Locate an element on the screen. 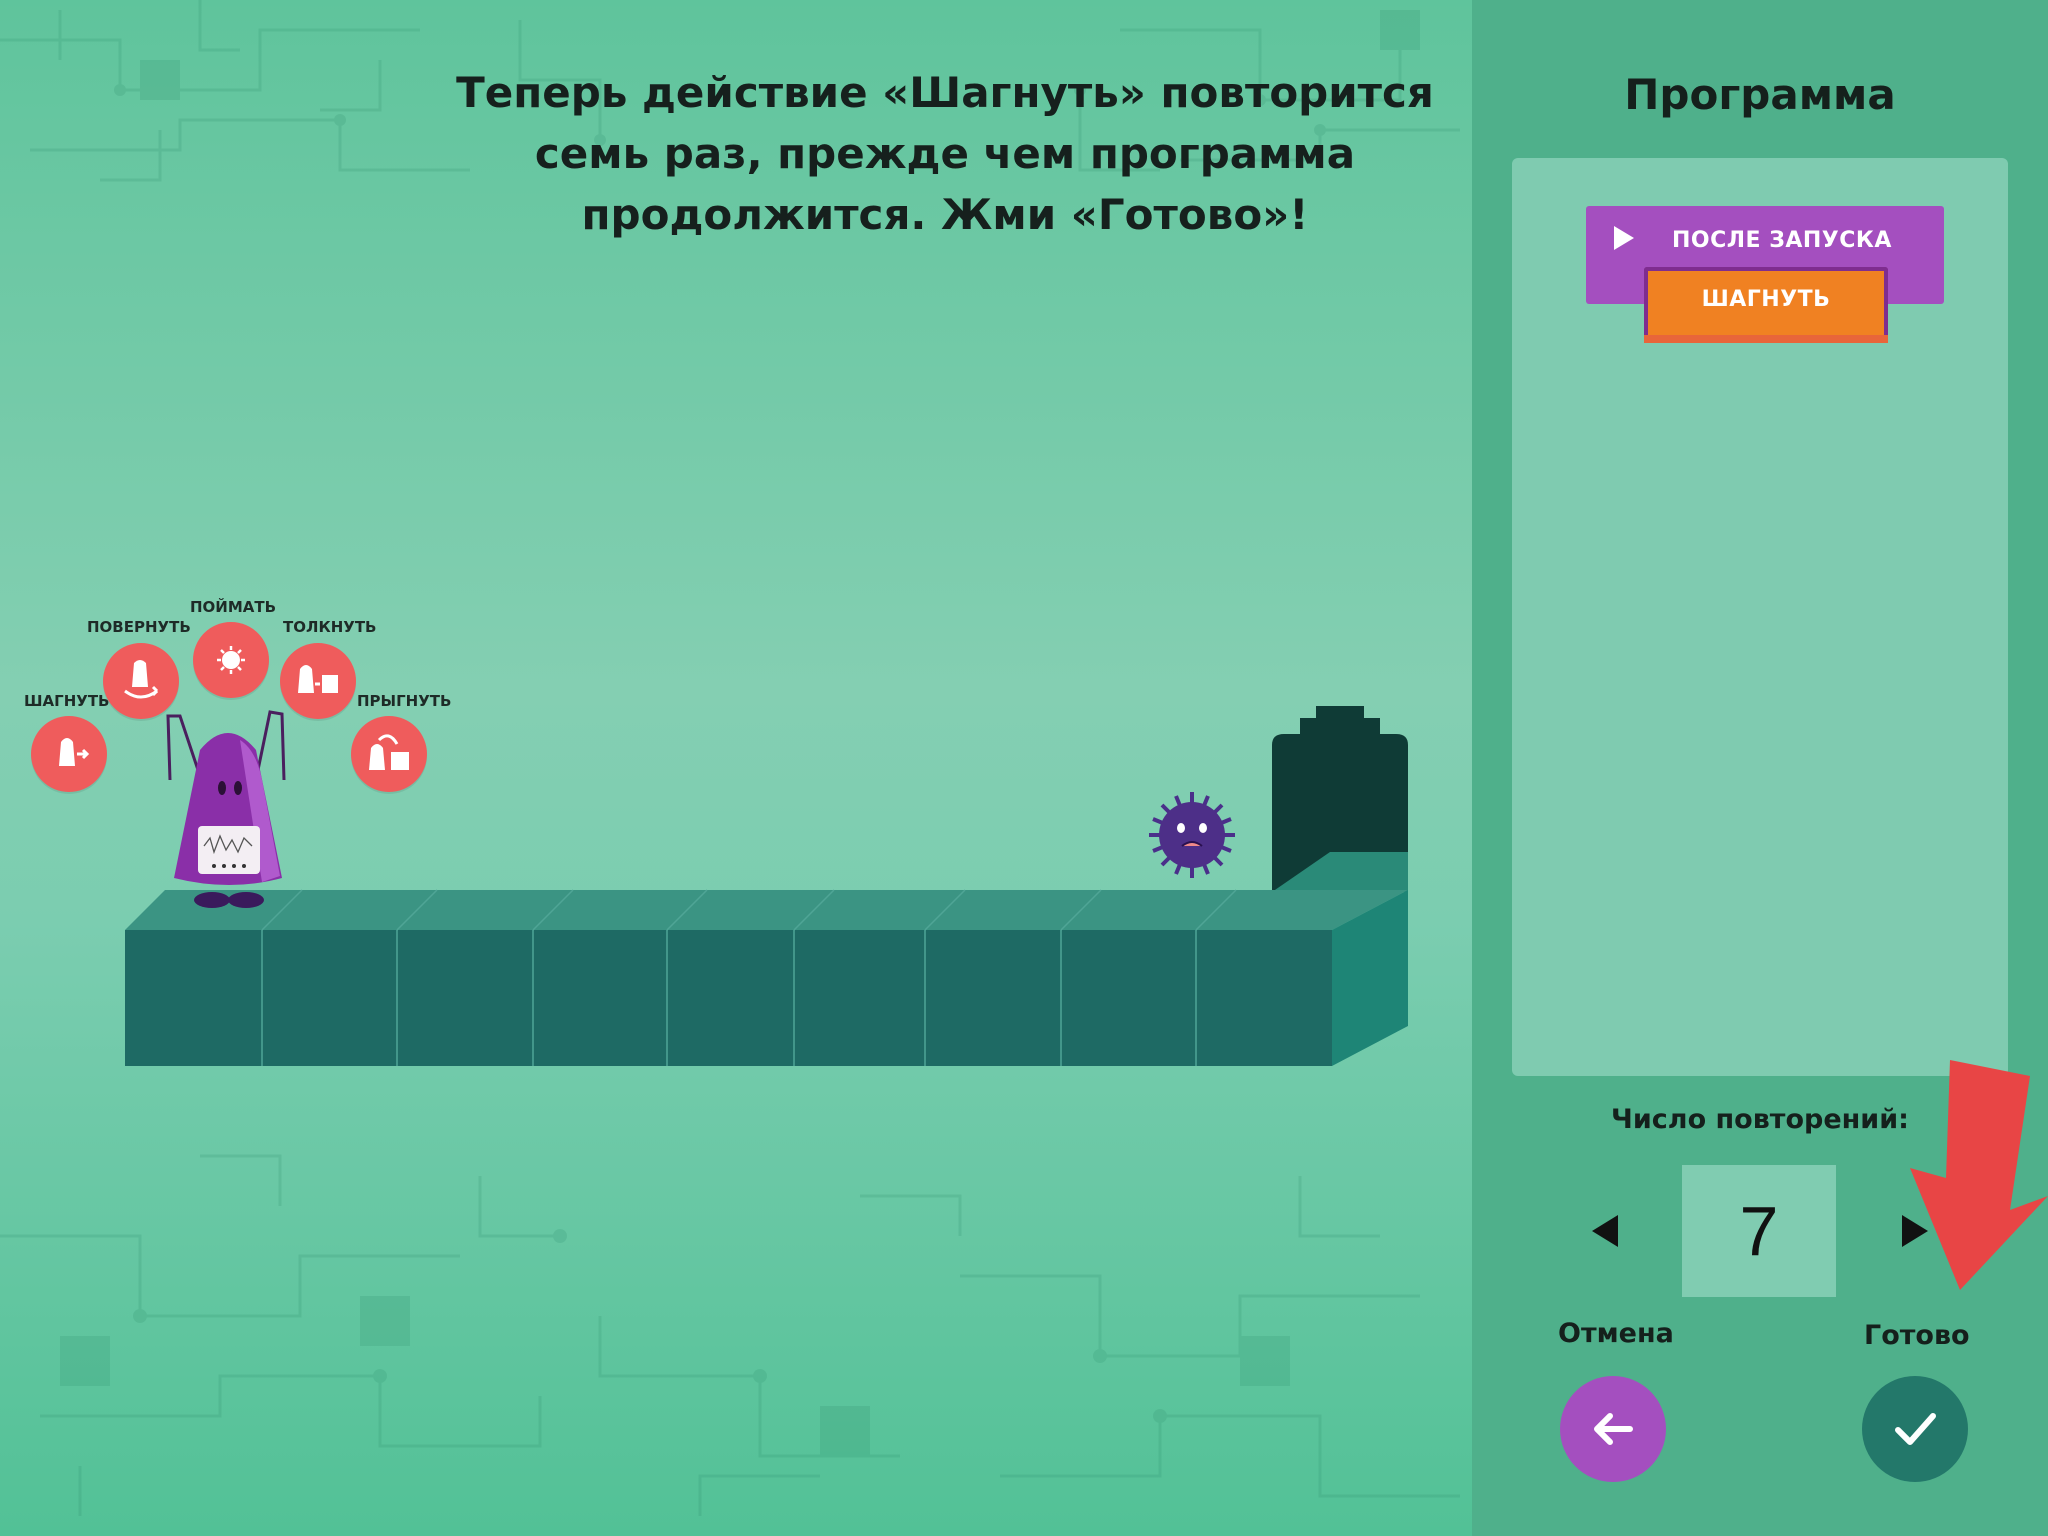 This screenshot has width=2048, height=1536. play-icon is located at coordinates (1624, 238).